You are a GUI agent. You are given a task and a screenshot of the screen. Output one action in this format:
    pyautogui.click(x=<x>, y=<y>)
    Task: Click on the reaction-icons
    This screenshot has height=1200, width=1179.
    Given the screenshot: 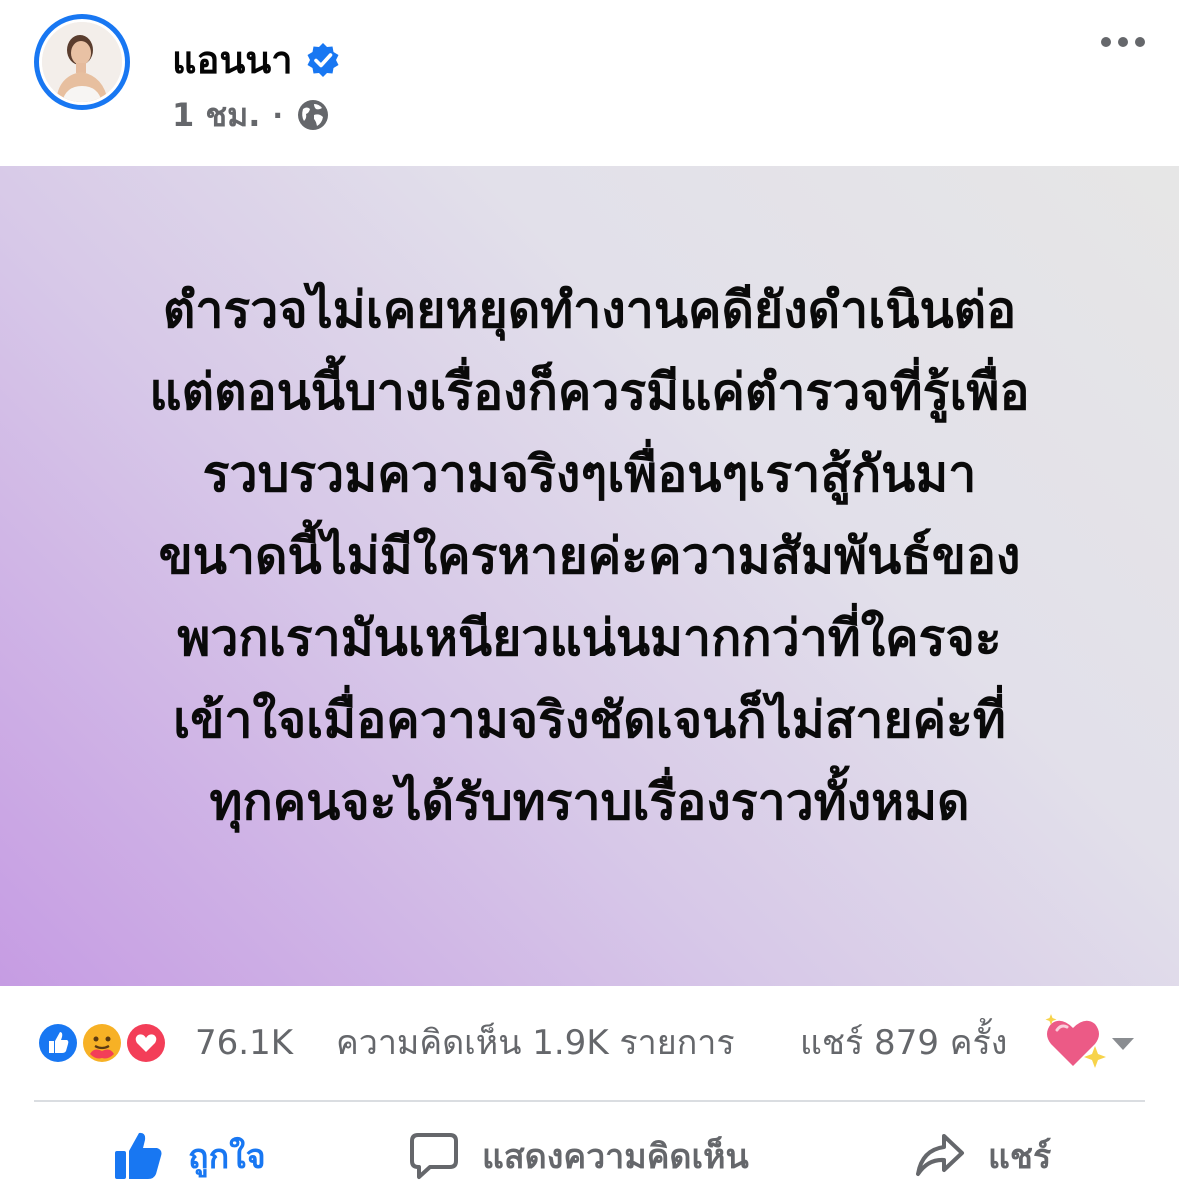 What is the action you would take?
    pyautogui.click(x=104, y=1043)
    